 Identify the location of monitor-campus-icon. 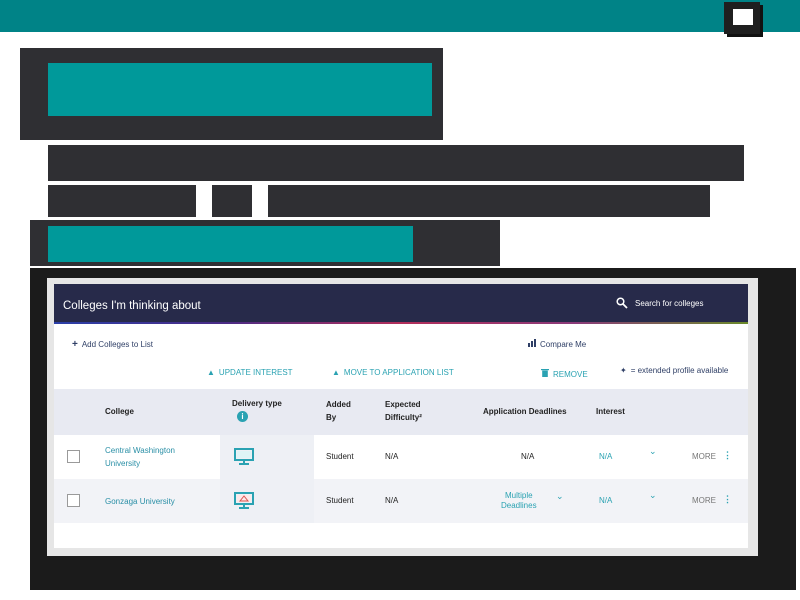
(244, 500).